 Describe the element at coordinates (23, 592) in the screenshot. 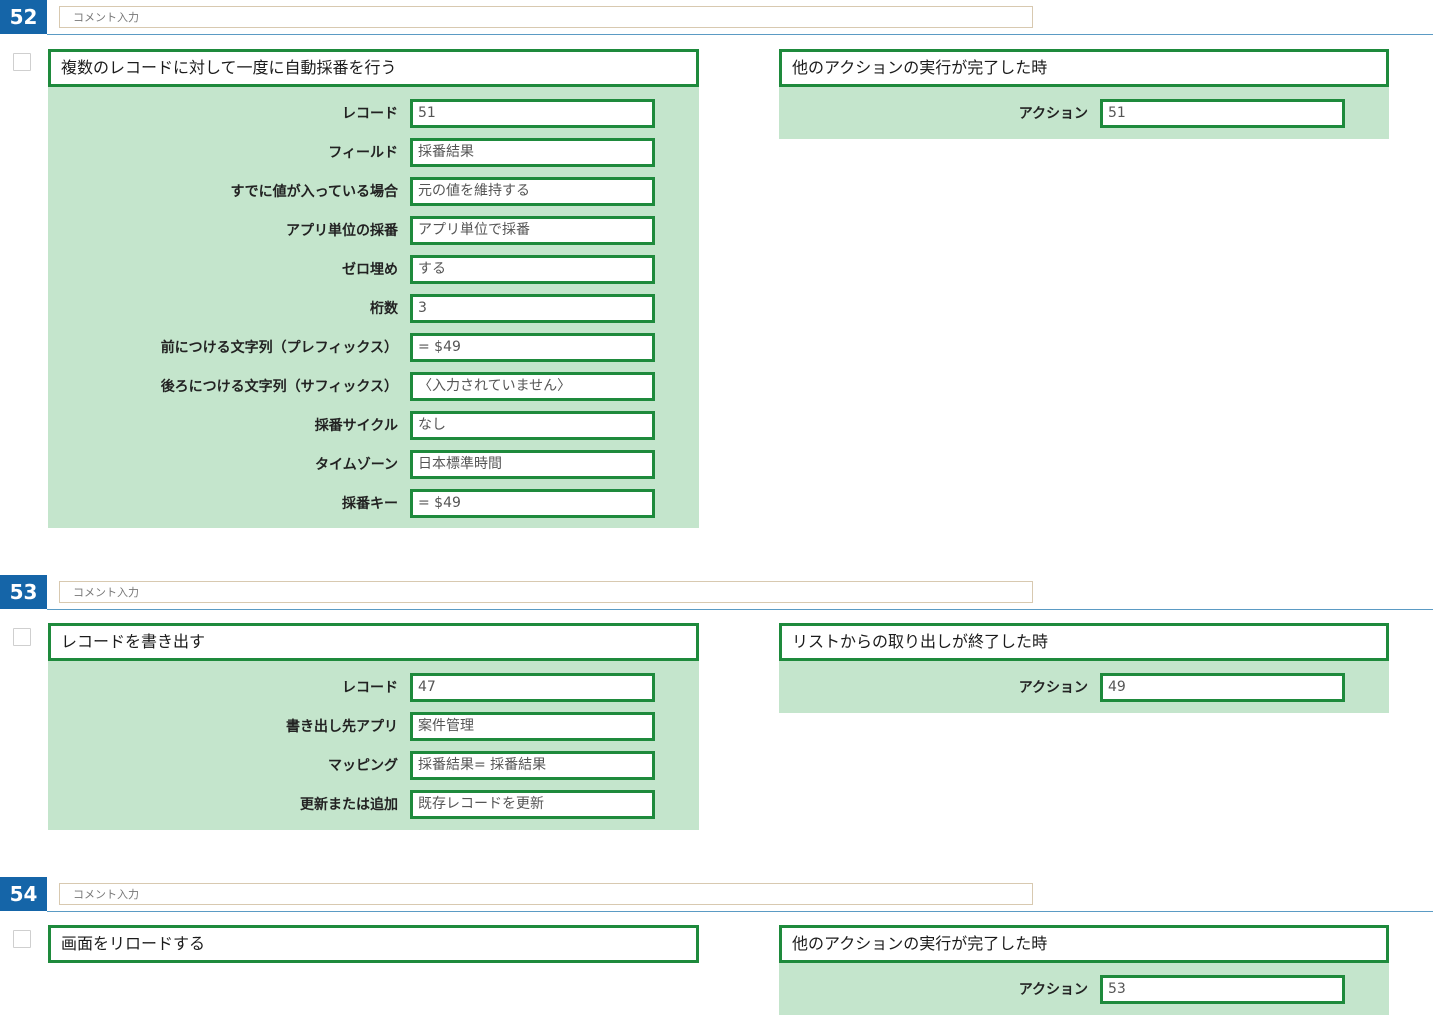

I see `section-number: 53` at that location.